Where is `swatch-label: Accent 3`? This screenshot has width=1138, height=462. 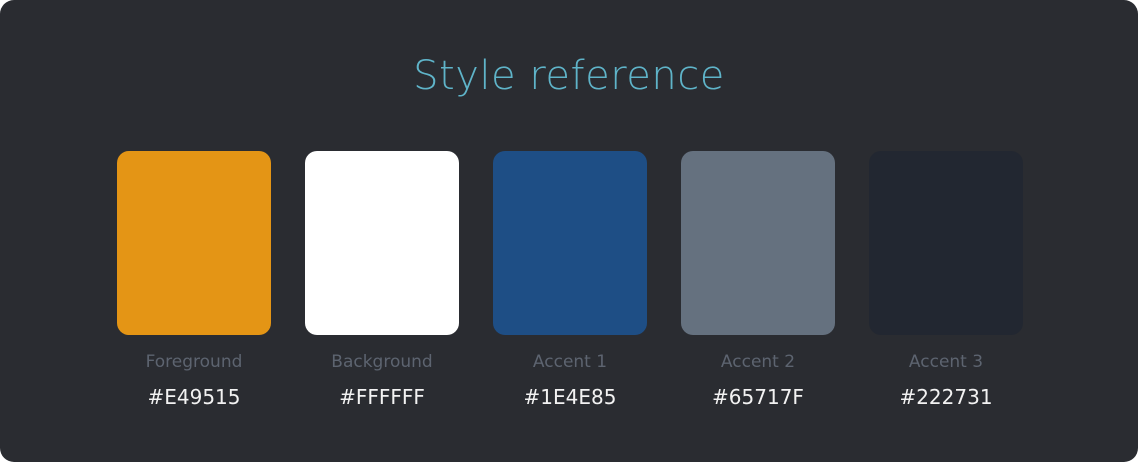 swatch-label: Accent 3 is located at coordinates (946, 362).